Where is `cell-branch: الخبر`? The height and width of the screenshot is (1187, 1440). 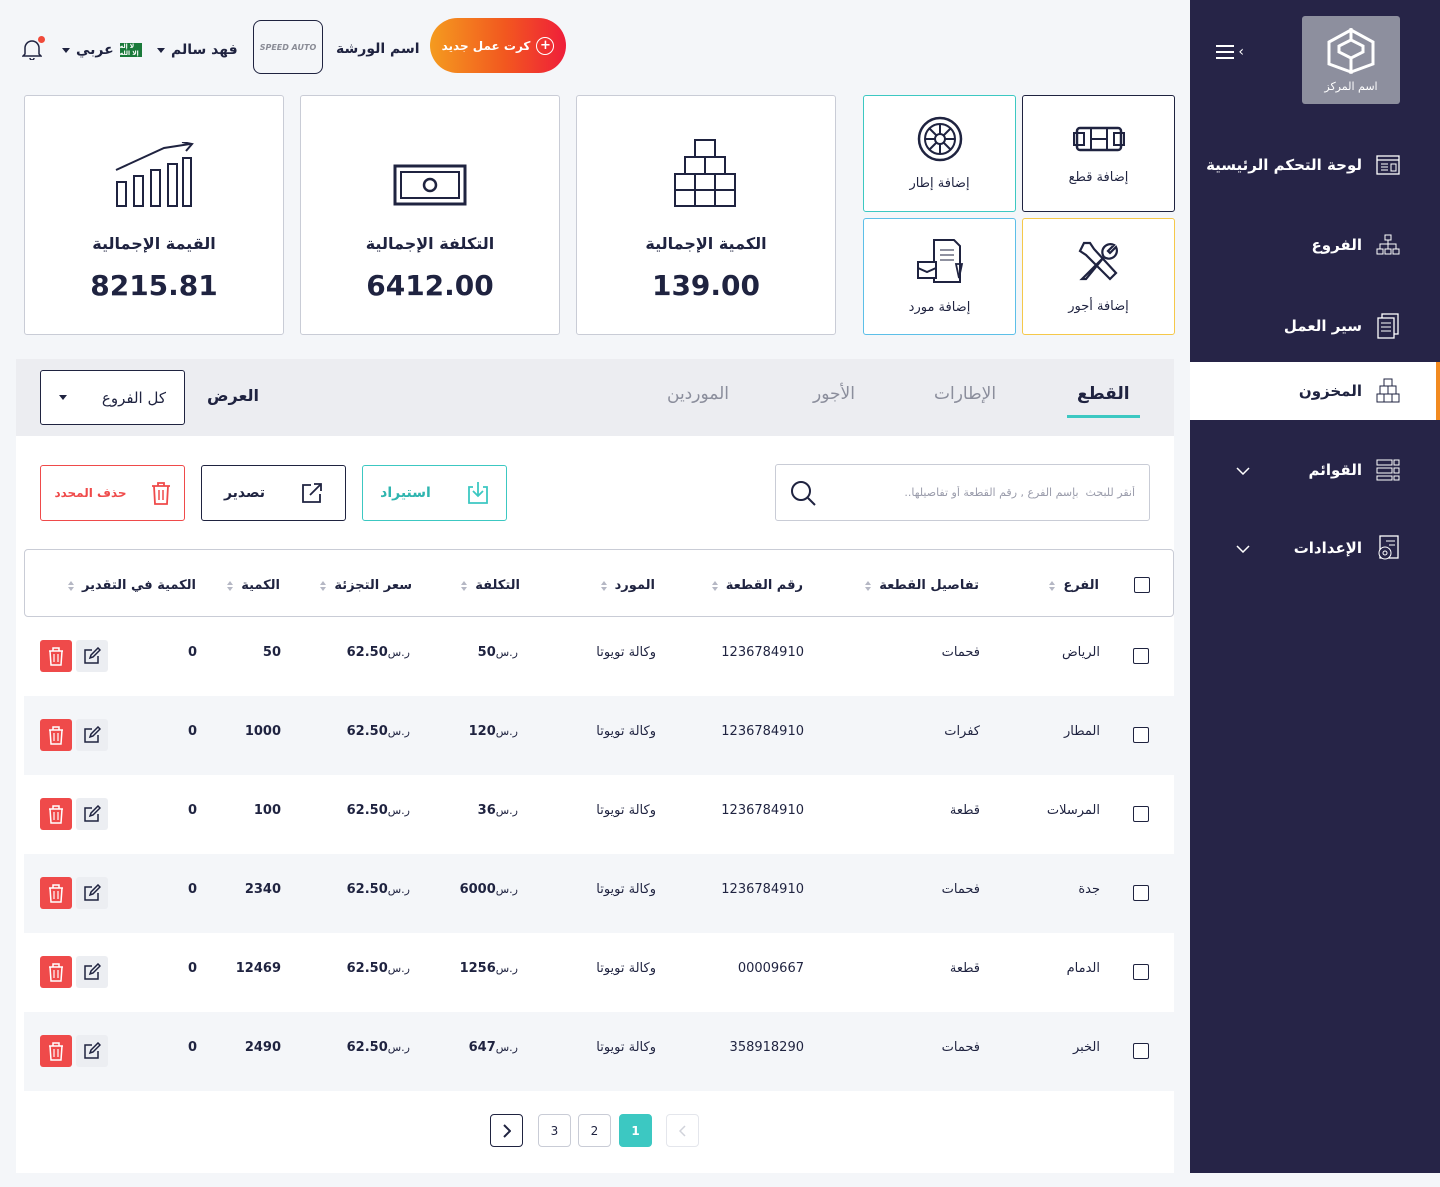
cell-branch: الخبر is located at coordinates (1086, 1047).